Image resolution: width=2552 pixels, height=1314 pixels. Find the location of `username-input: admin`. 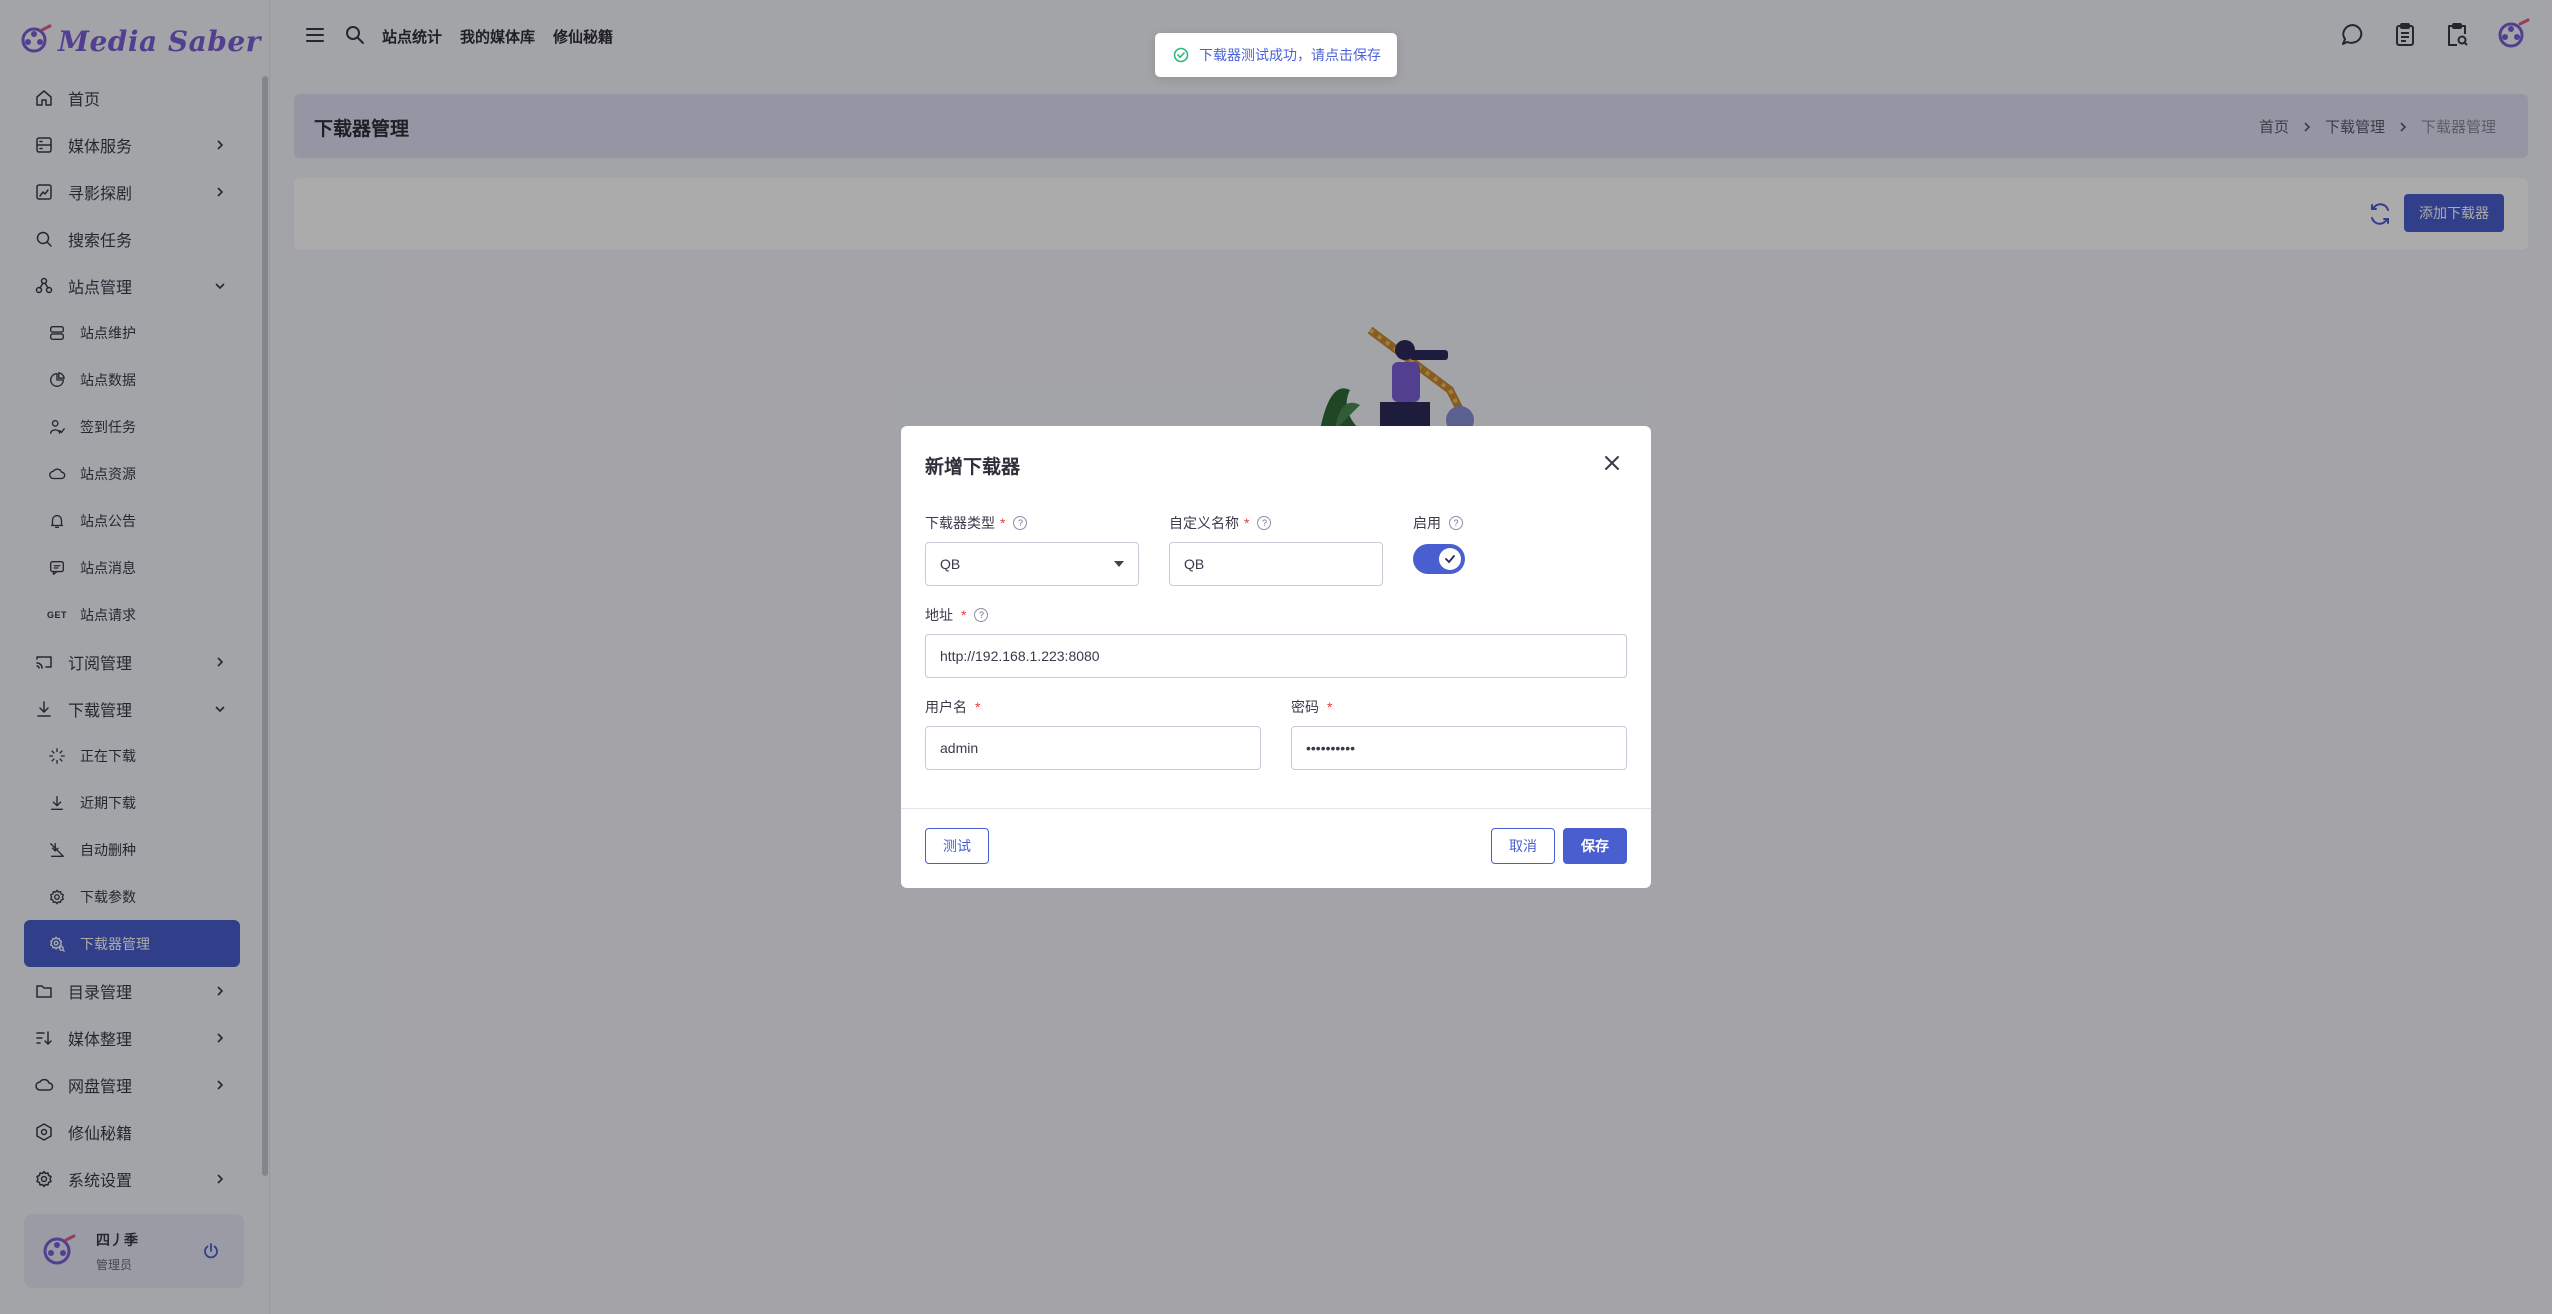

username-input: admin is located at coordinates (1093, 748).